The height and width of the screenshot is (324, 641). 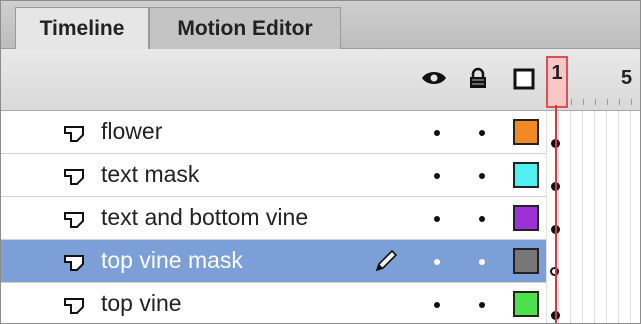 I want to click on layer-name: text and bottom vine, so click(x=205, y=217).